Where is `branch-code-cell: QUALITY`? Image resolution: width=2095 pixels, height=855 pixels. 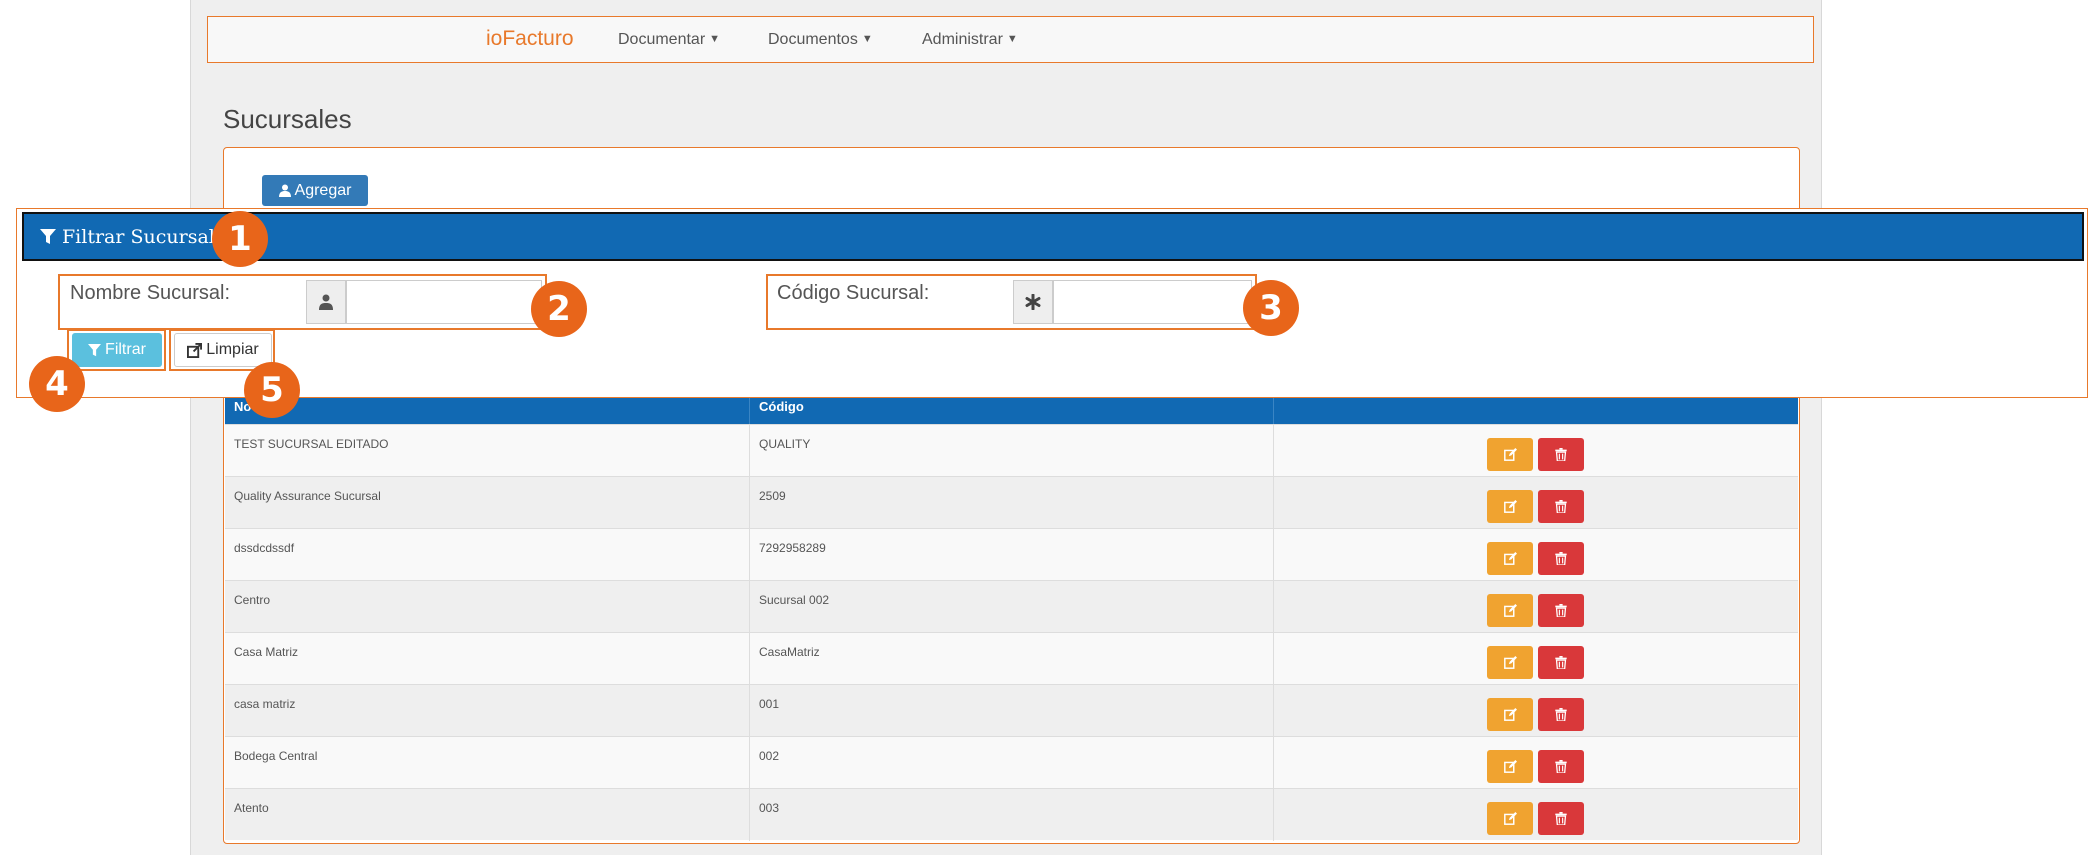 branch-code-cell: QUALITY is located at coordinates (785, 444).